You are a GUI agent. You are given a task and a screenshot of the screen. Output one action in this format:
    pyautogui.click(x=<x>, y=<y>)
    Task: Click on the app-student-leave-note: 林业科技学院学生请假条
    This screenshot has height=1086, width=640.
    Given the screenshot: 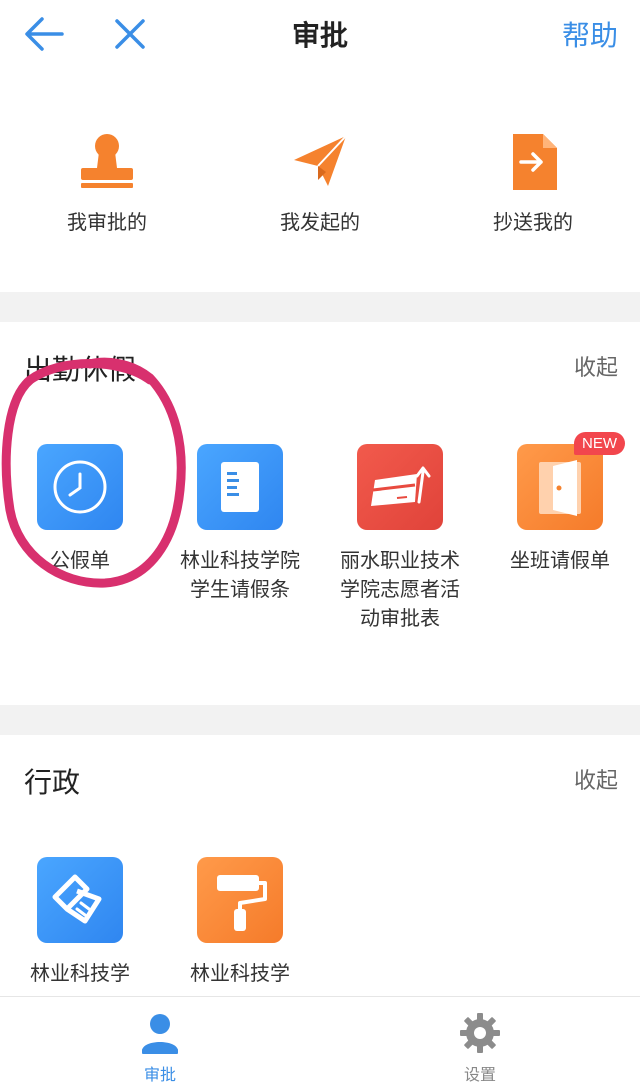 What is the action you would take?
    pyautogui.click(x=240, y=524)
    